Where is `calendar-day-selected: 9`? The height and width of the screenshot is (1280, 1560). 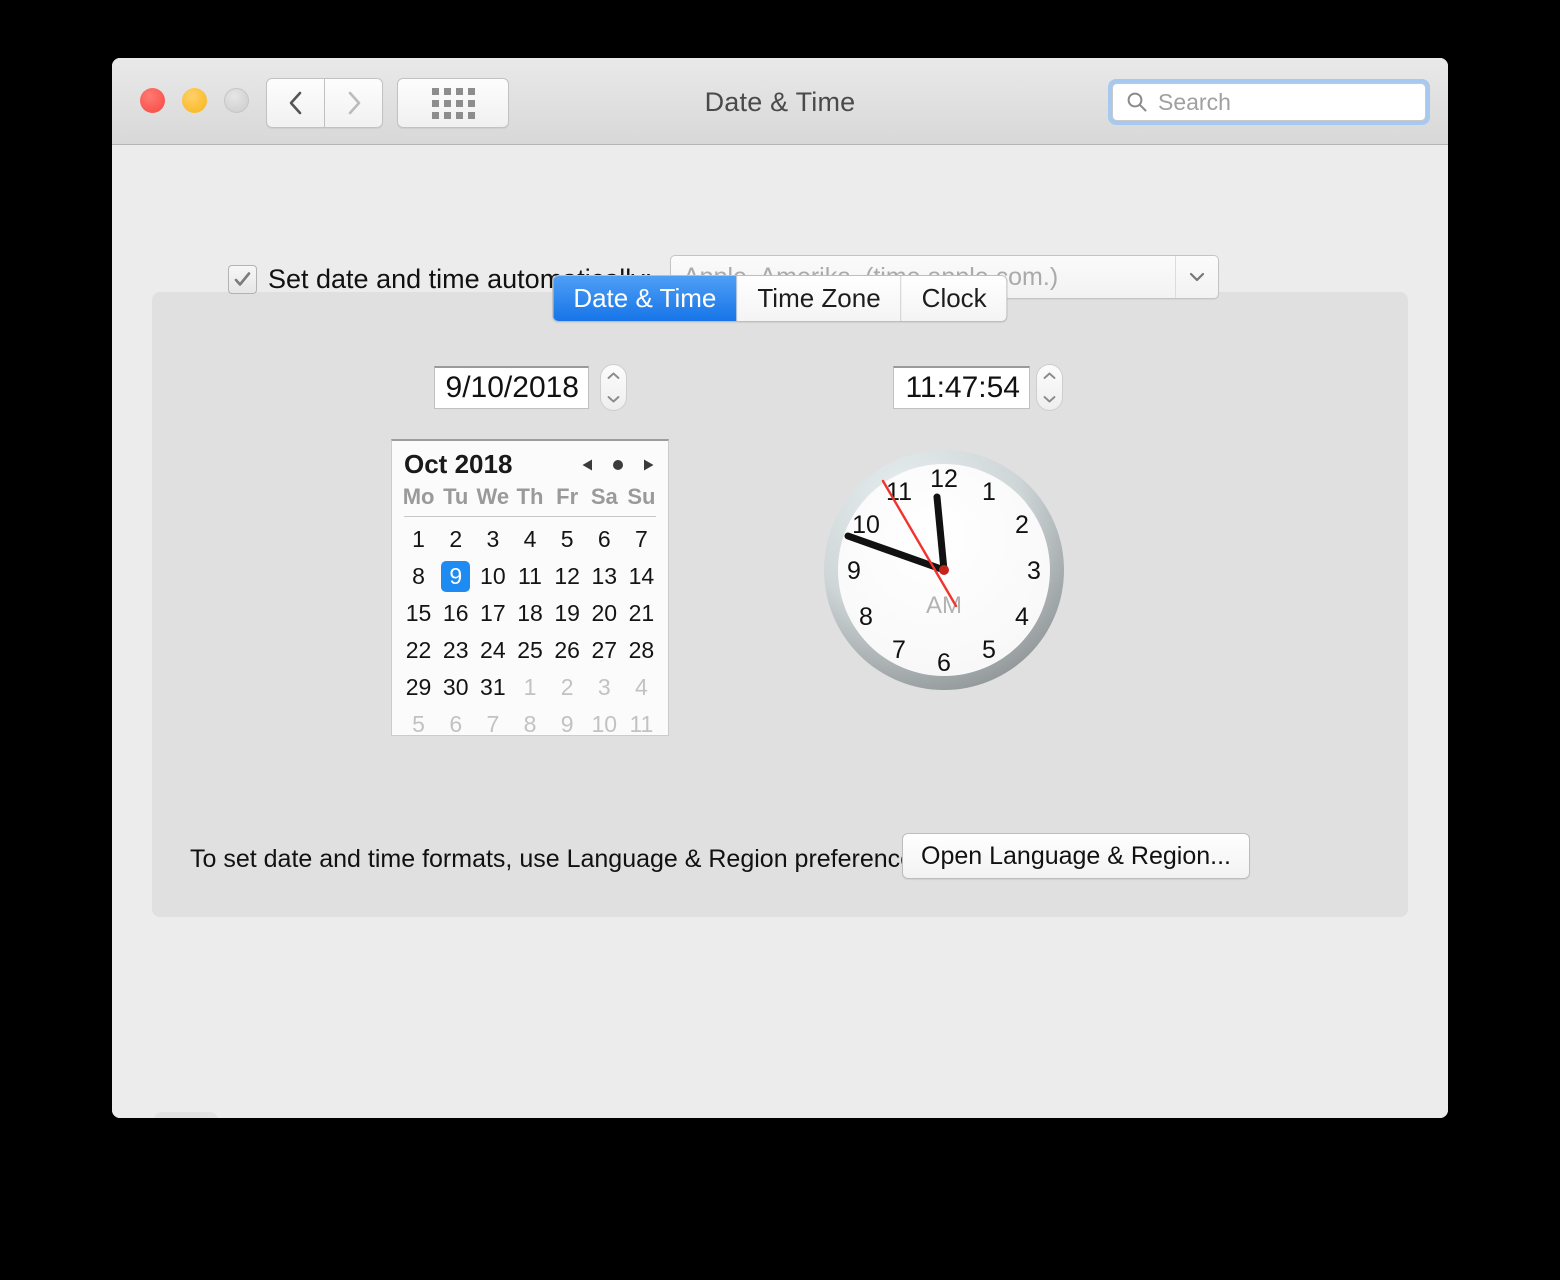 calendar-day-selected: 9 is located at coordinates (456, 576).